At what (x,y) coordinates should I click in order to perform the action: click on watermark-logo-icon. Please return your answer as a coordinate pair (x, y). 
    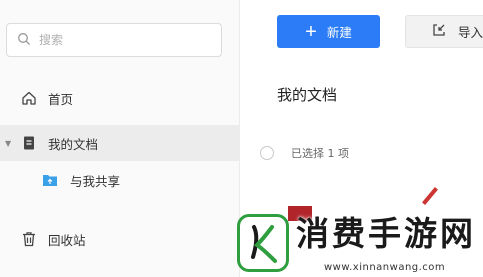
    Looking at the image, I should click on (263, 243).